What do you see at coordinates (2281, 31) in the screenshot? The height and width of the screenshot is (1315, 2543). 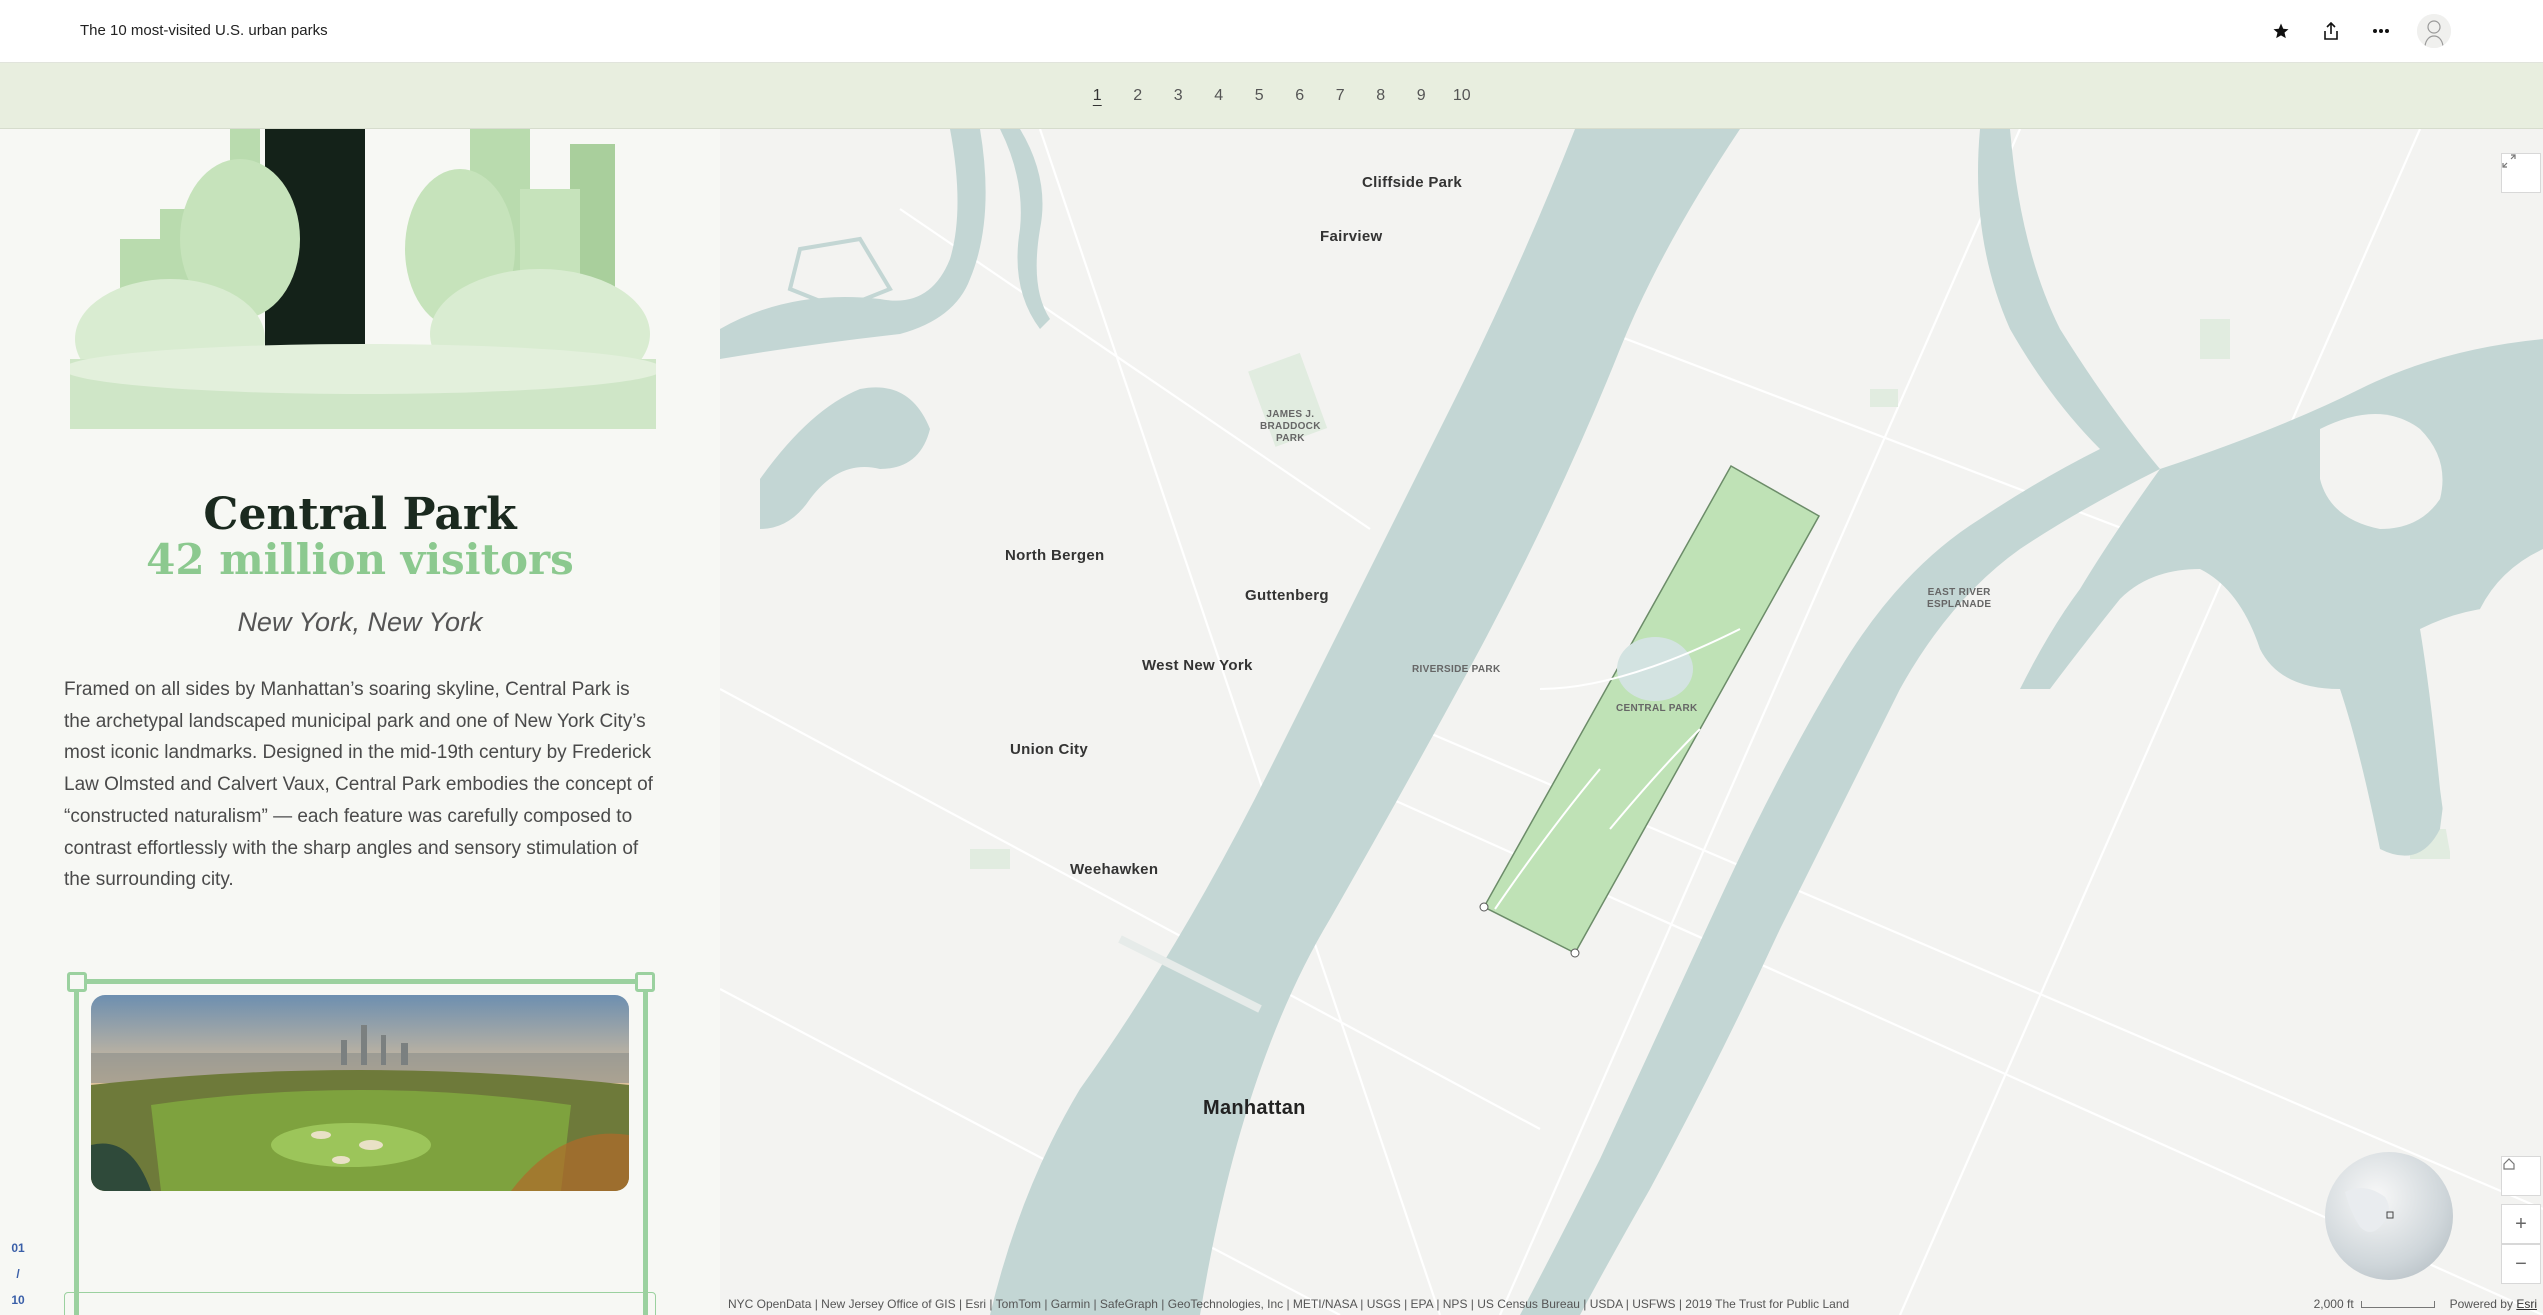 I see `favorite-star-icon` at bounding box center [2281, 31].